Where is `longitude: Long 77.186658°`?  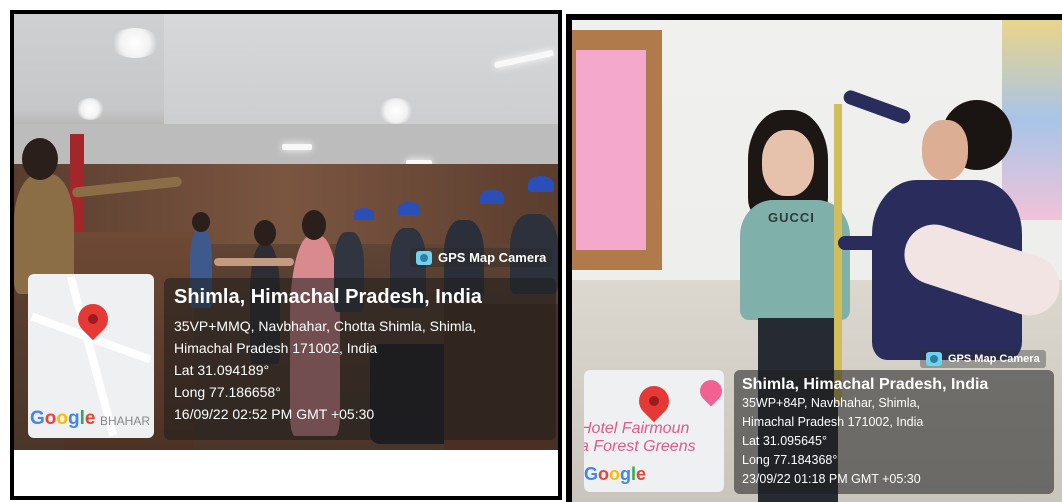 longitude: Long 77.186658° is located at coordinates (227, 392).